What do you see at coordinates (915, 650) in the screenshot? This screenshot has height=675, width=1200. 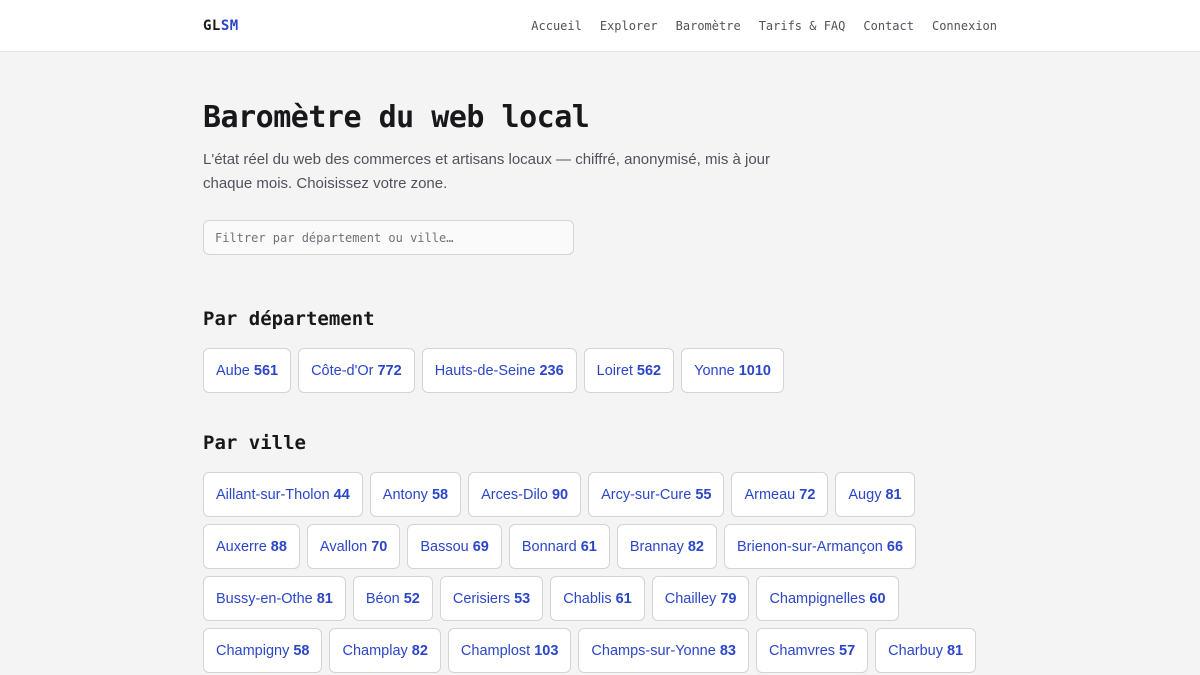 I see `city-chip-name: Charbuy` at bounding box center [915, 650].